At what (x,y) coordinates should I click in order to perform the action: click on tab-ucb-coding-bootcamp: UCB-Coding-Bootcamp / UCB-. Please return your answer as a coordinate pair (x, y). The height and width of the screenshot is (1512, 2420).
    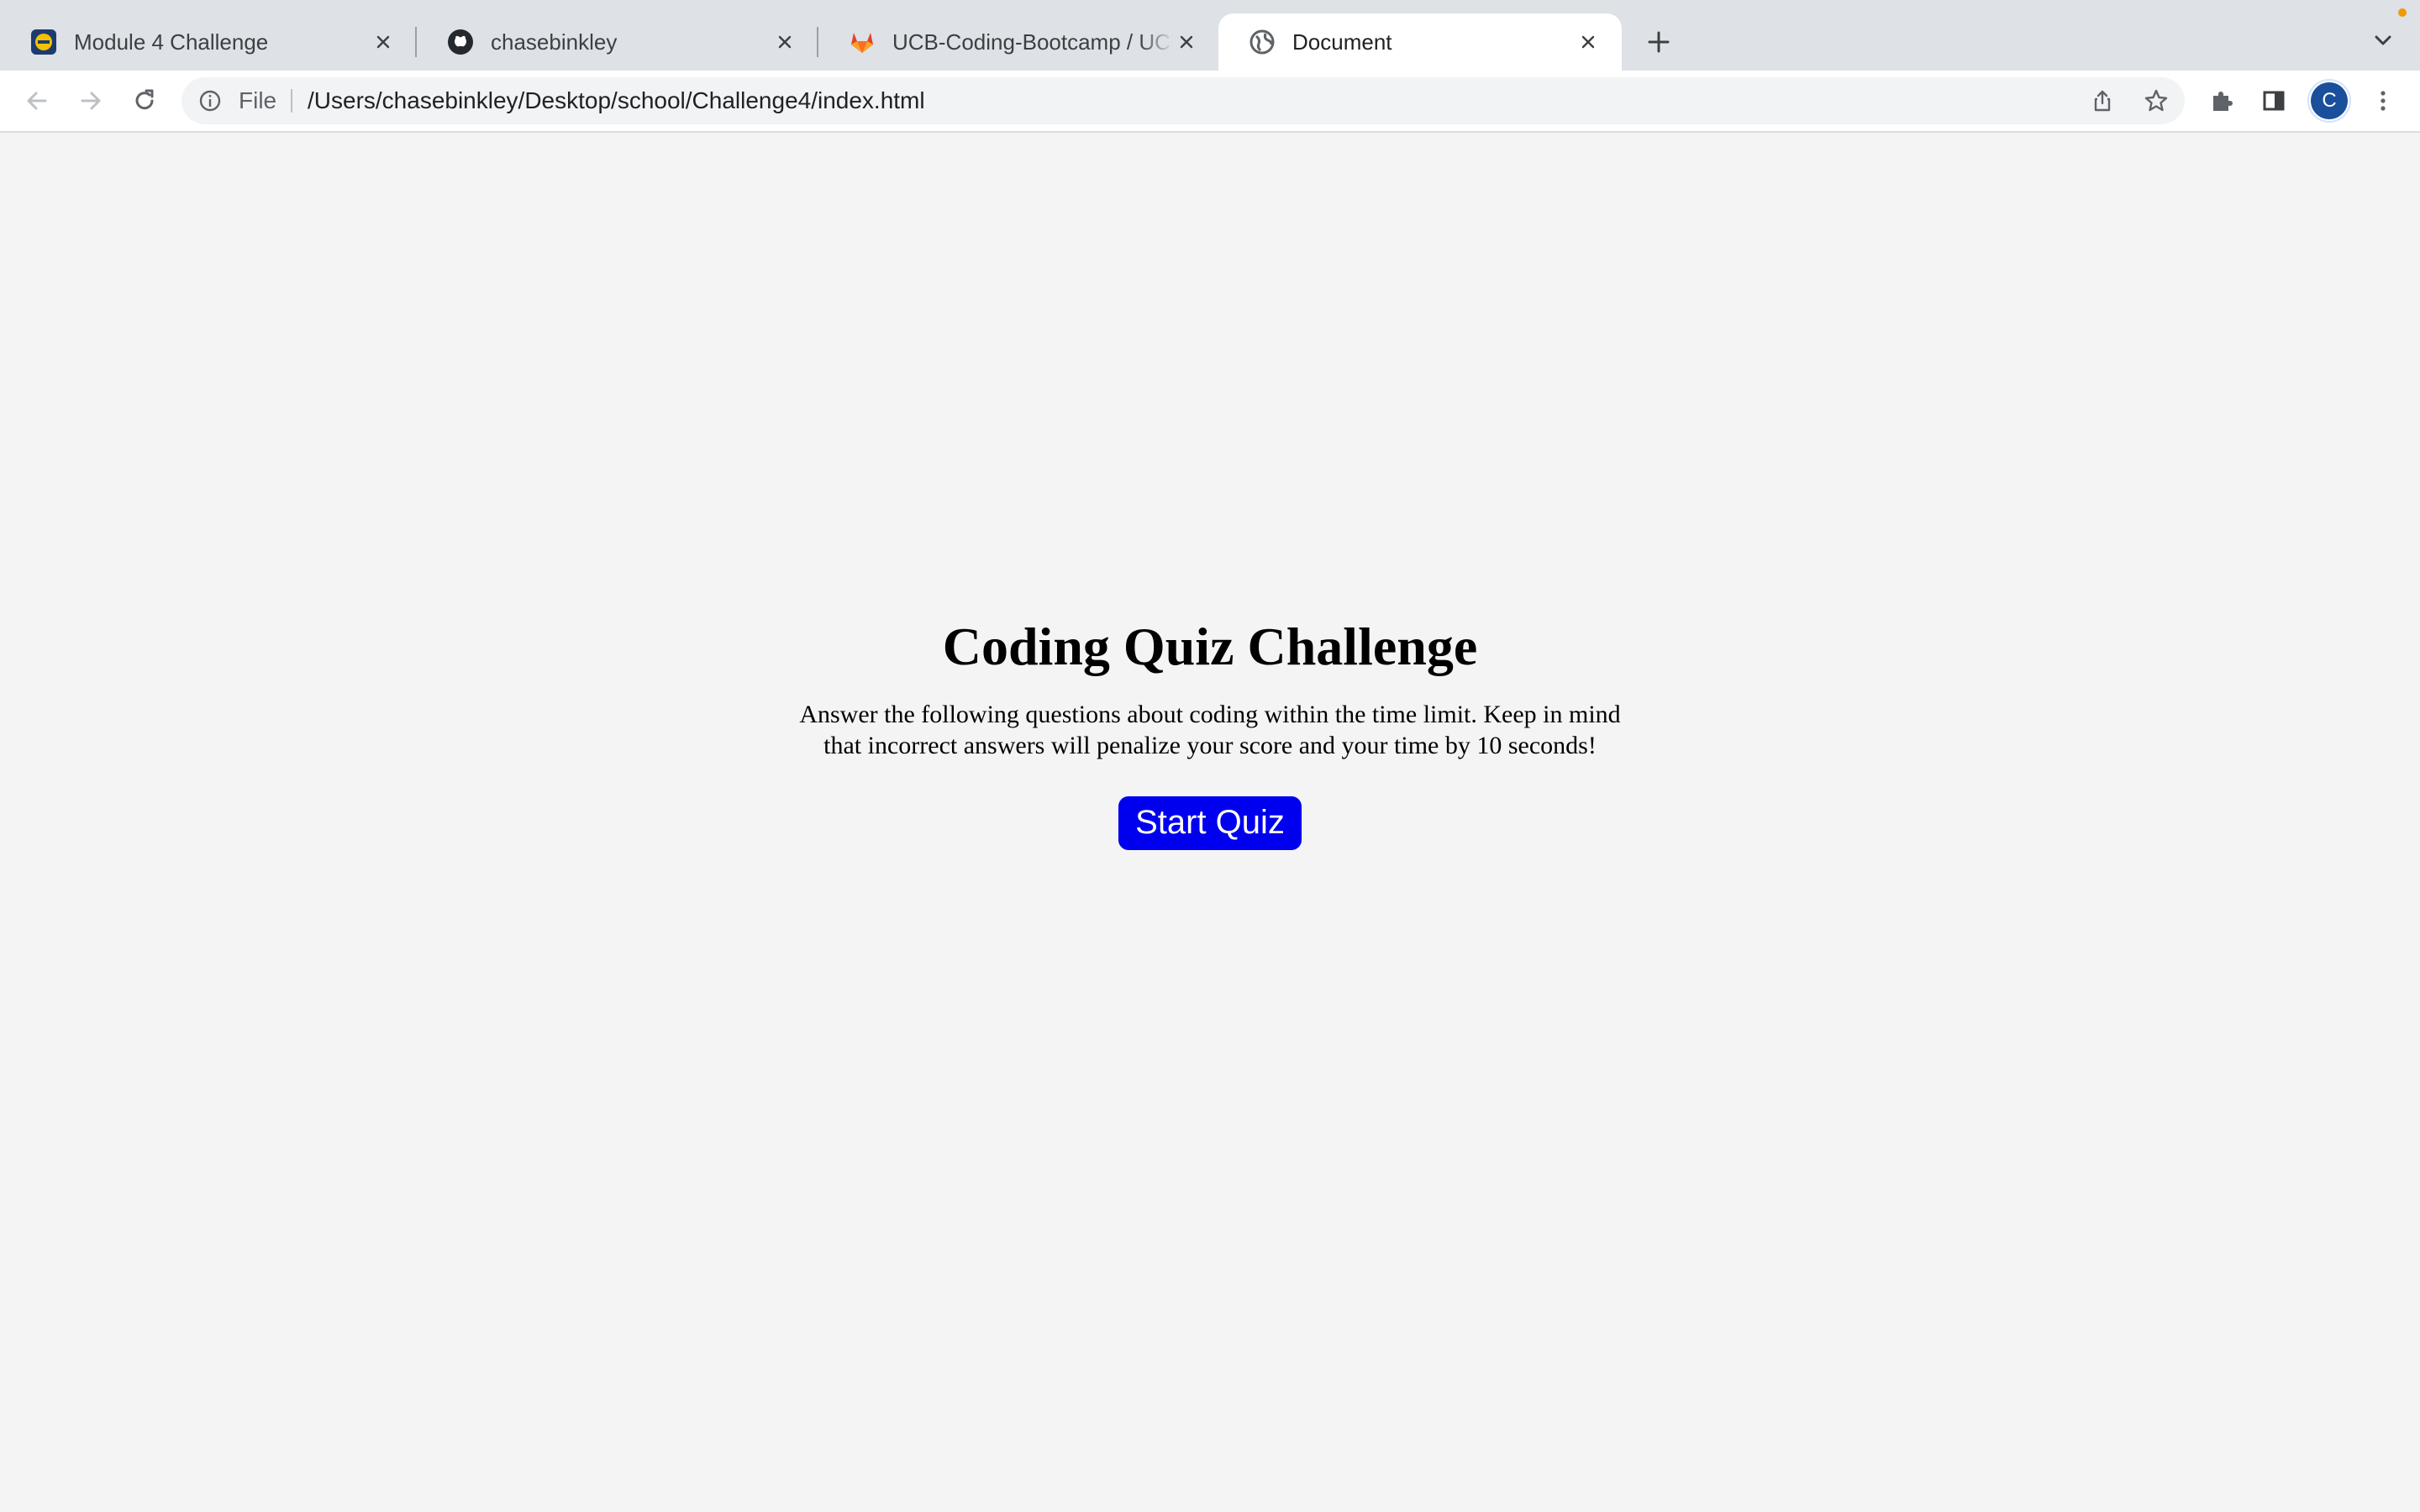
    Looking at the image, I should click on (1019, 42).